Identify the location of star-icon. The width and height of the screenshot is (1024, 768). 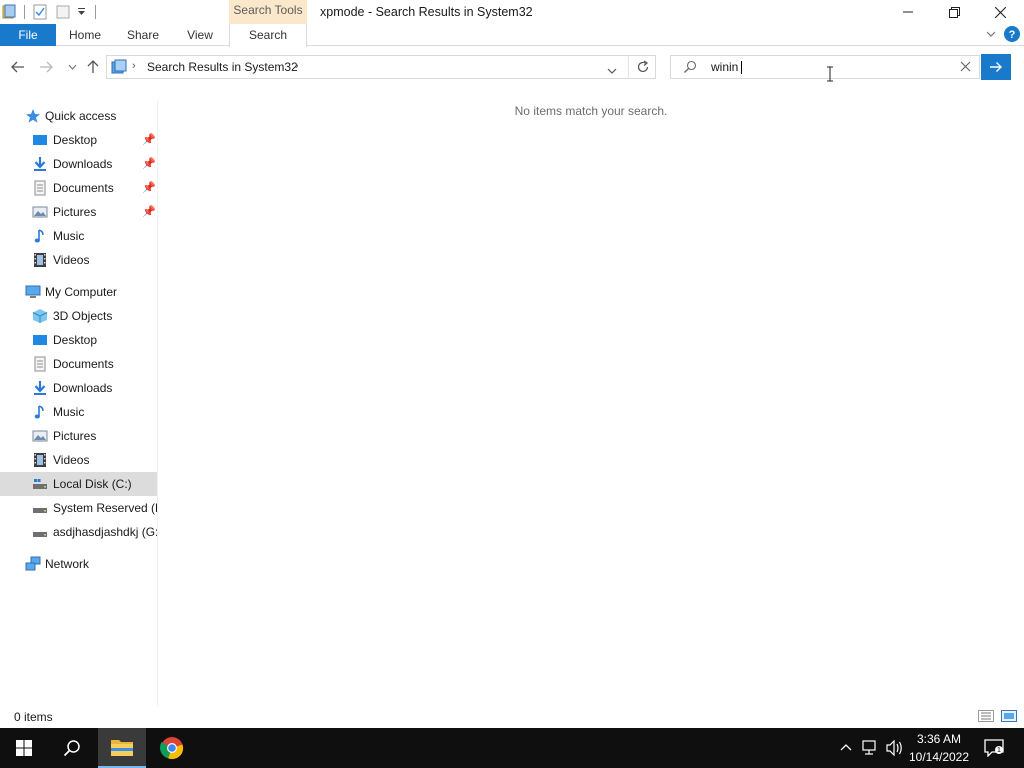
(33, 116).